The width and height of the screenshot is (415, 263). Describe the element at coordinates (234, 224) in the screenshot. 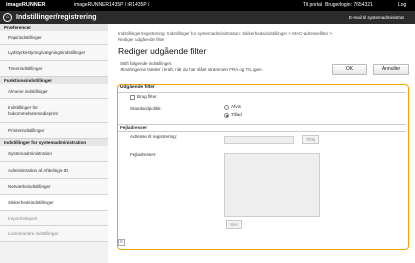

I see `delete-button: Slet` at that location.